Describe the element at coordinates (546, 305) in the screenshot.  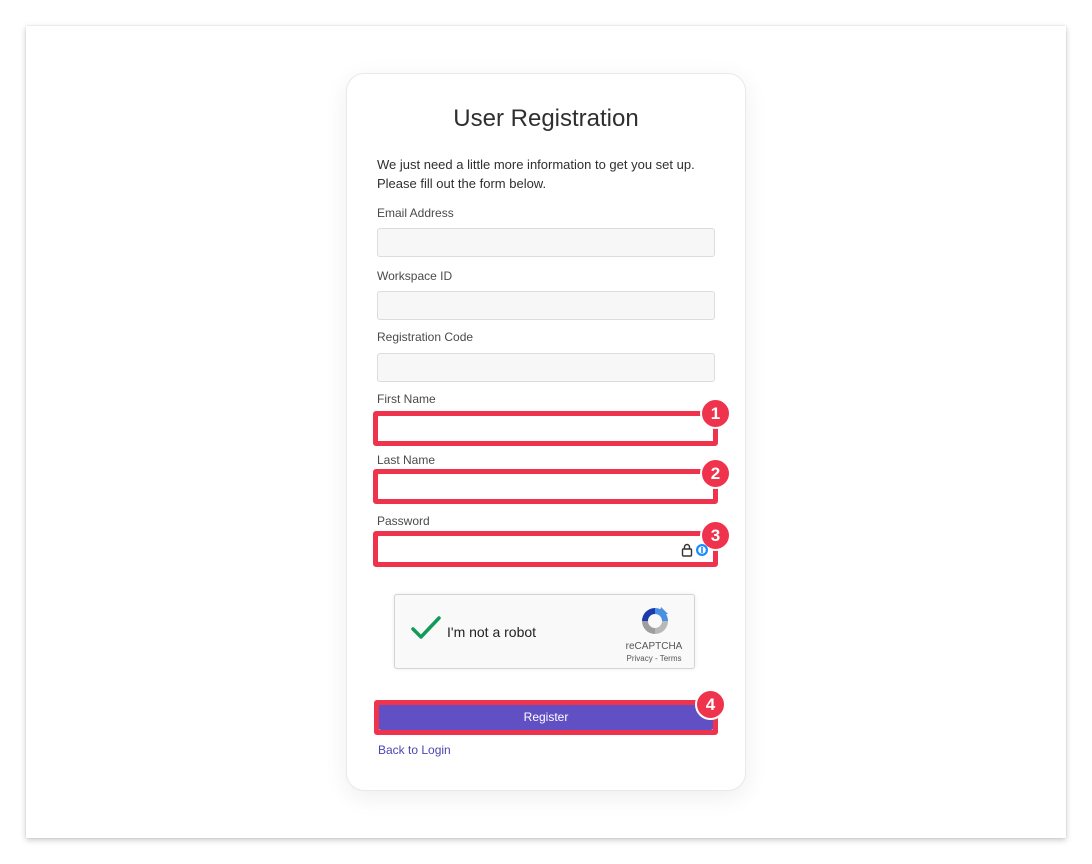
I see `workspace-id-field` at that location.